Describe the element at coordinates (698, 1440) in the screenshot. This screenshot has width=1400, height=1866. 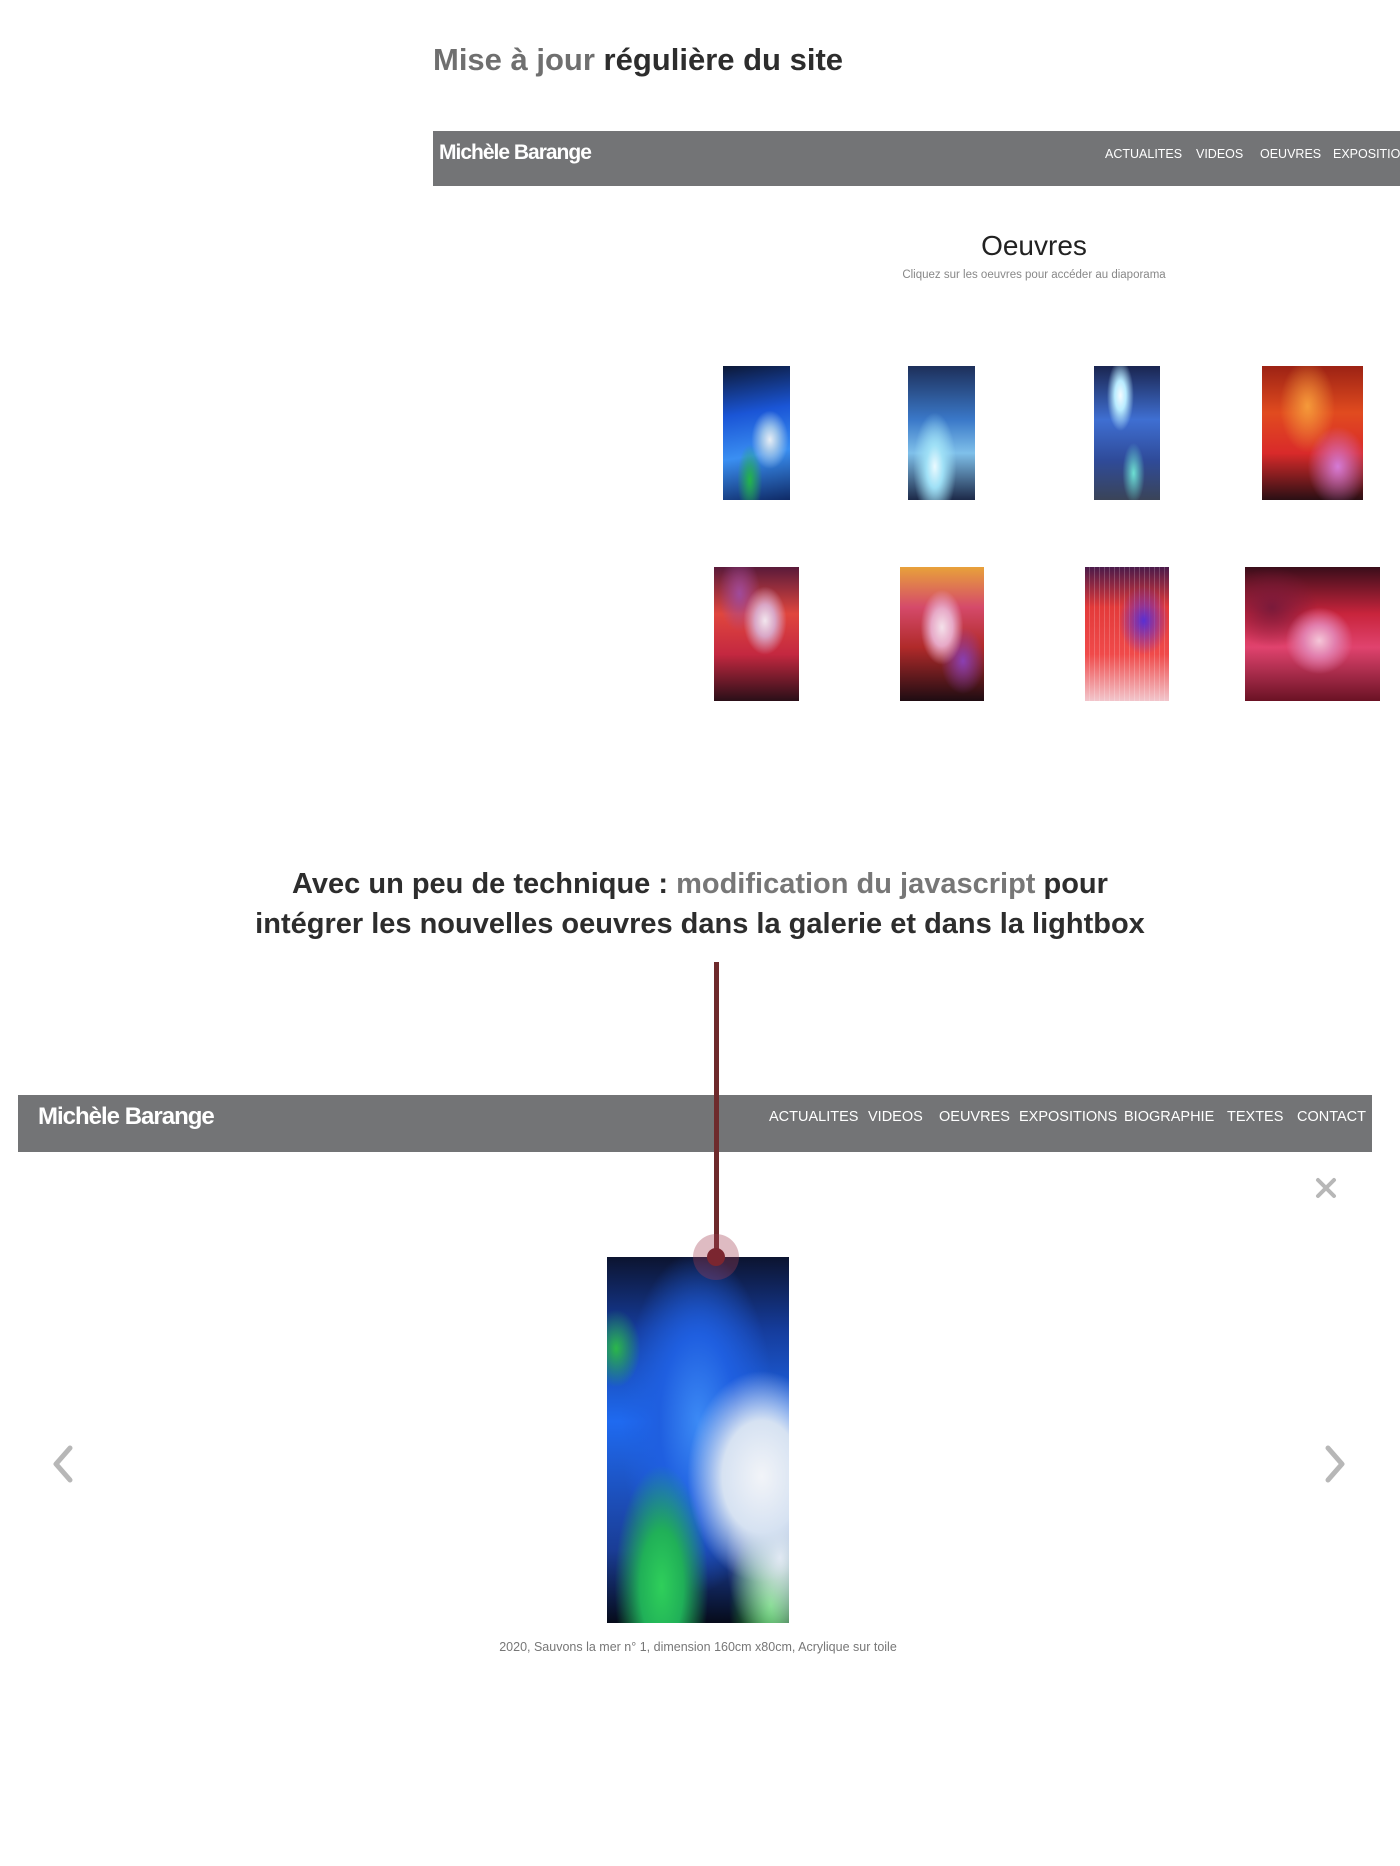
I see `lightbox-image` at that location.